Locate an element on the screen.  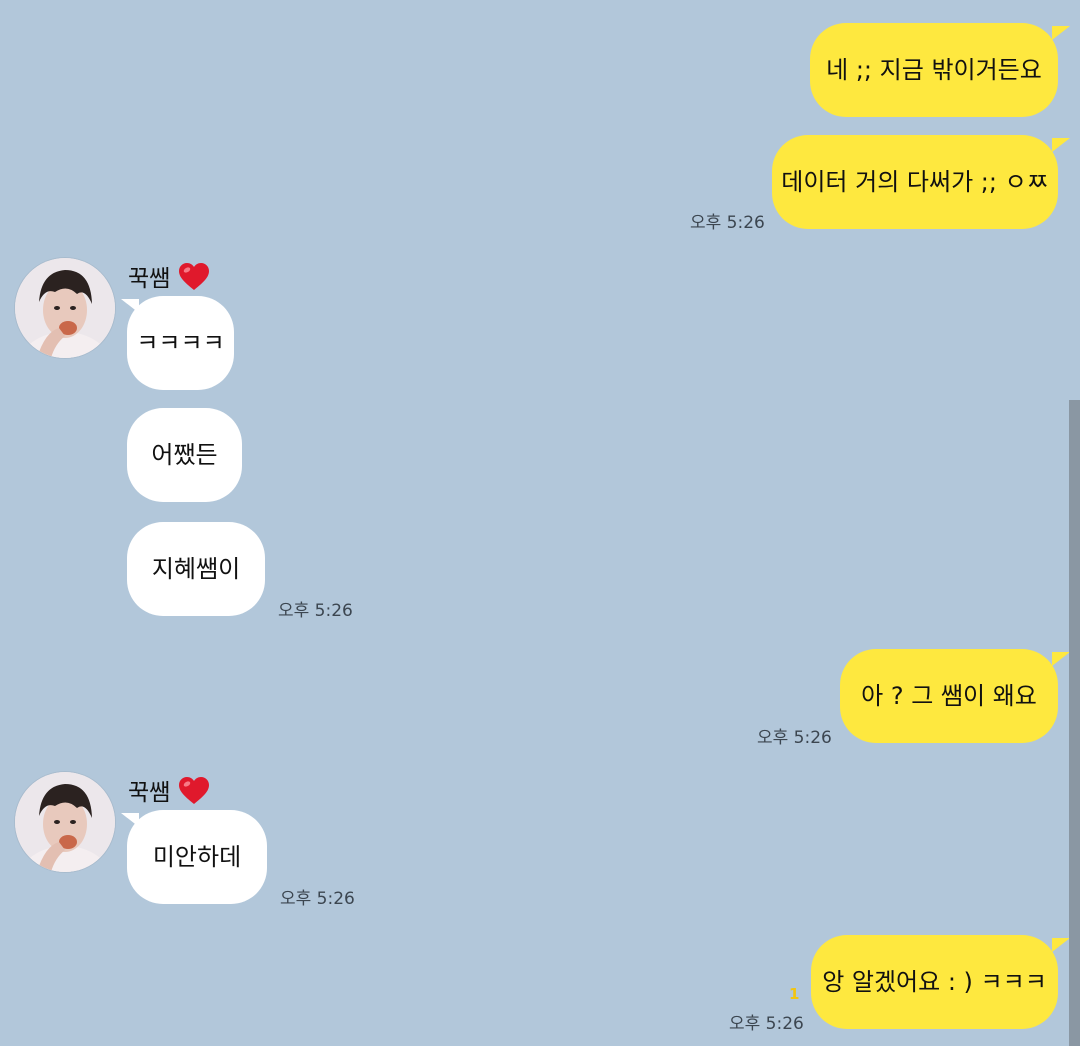
message-text: 네 ;; 지금 밖이거든요 is located at coordinates (934, 70).